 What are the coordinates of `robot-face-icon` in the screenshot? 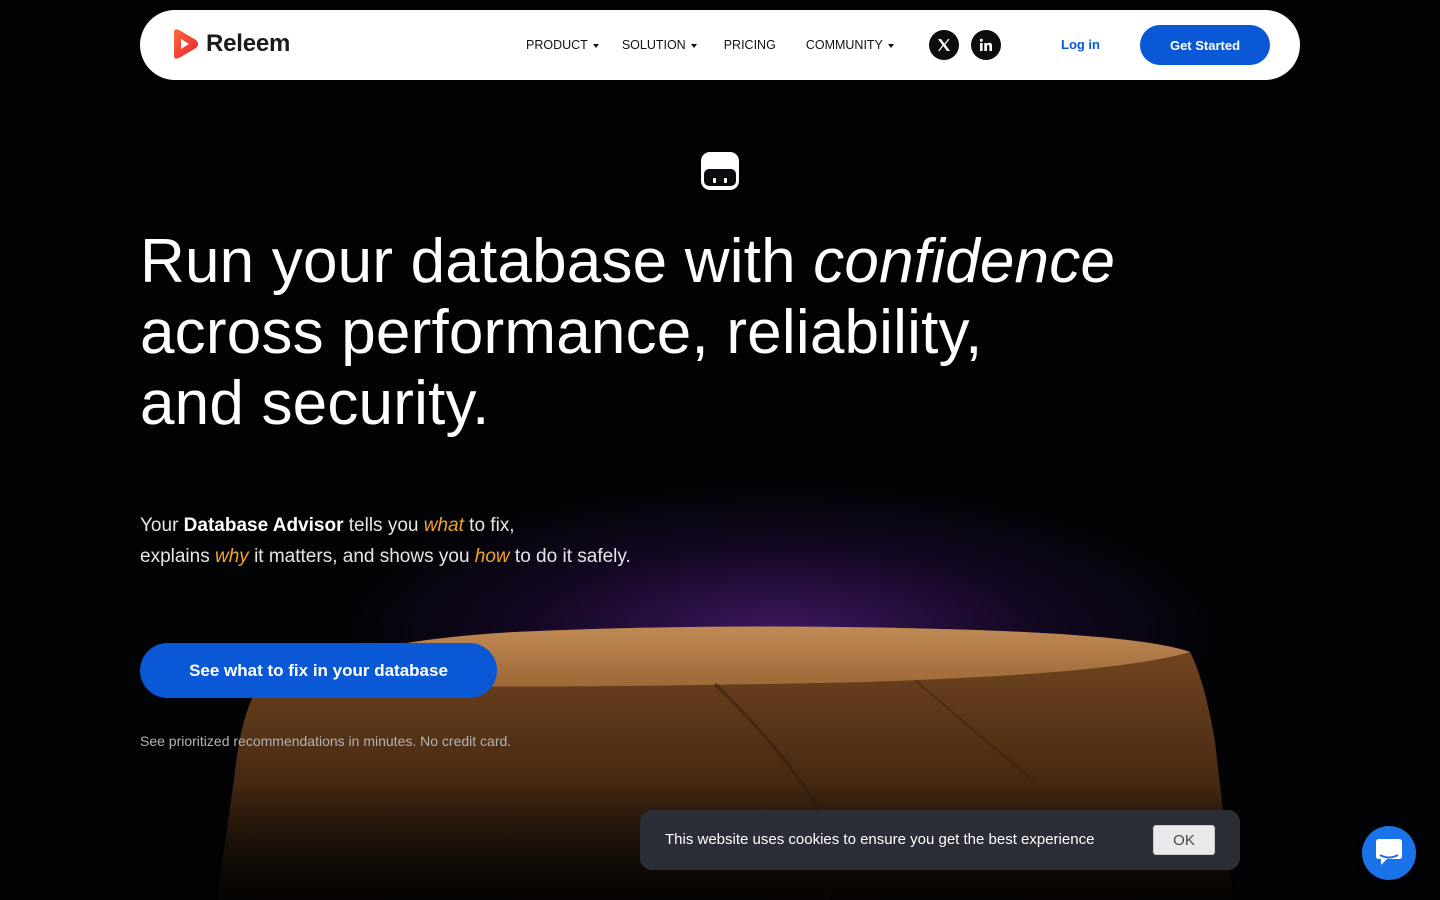 It's located at (720, 171).